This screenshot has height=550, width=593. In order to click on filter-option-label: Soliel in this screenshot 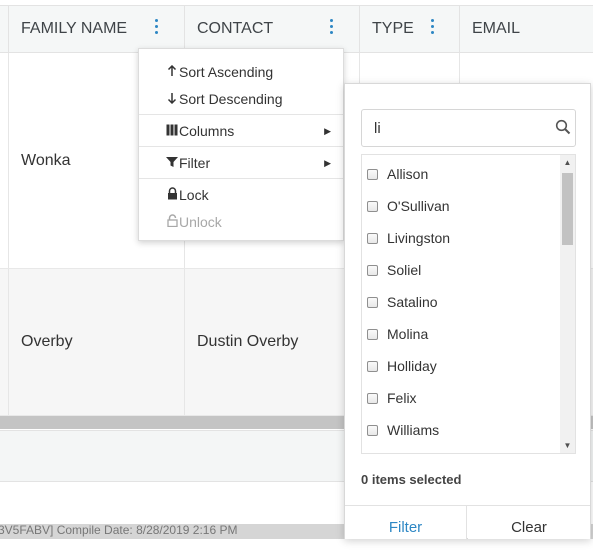, I will do `click(404, 270)`.